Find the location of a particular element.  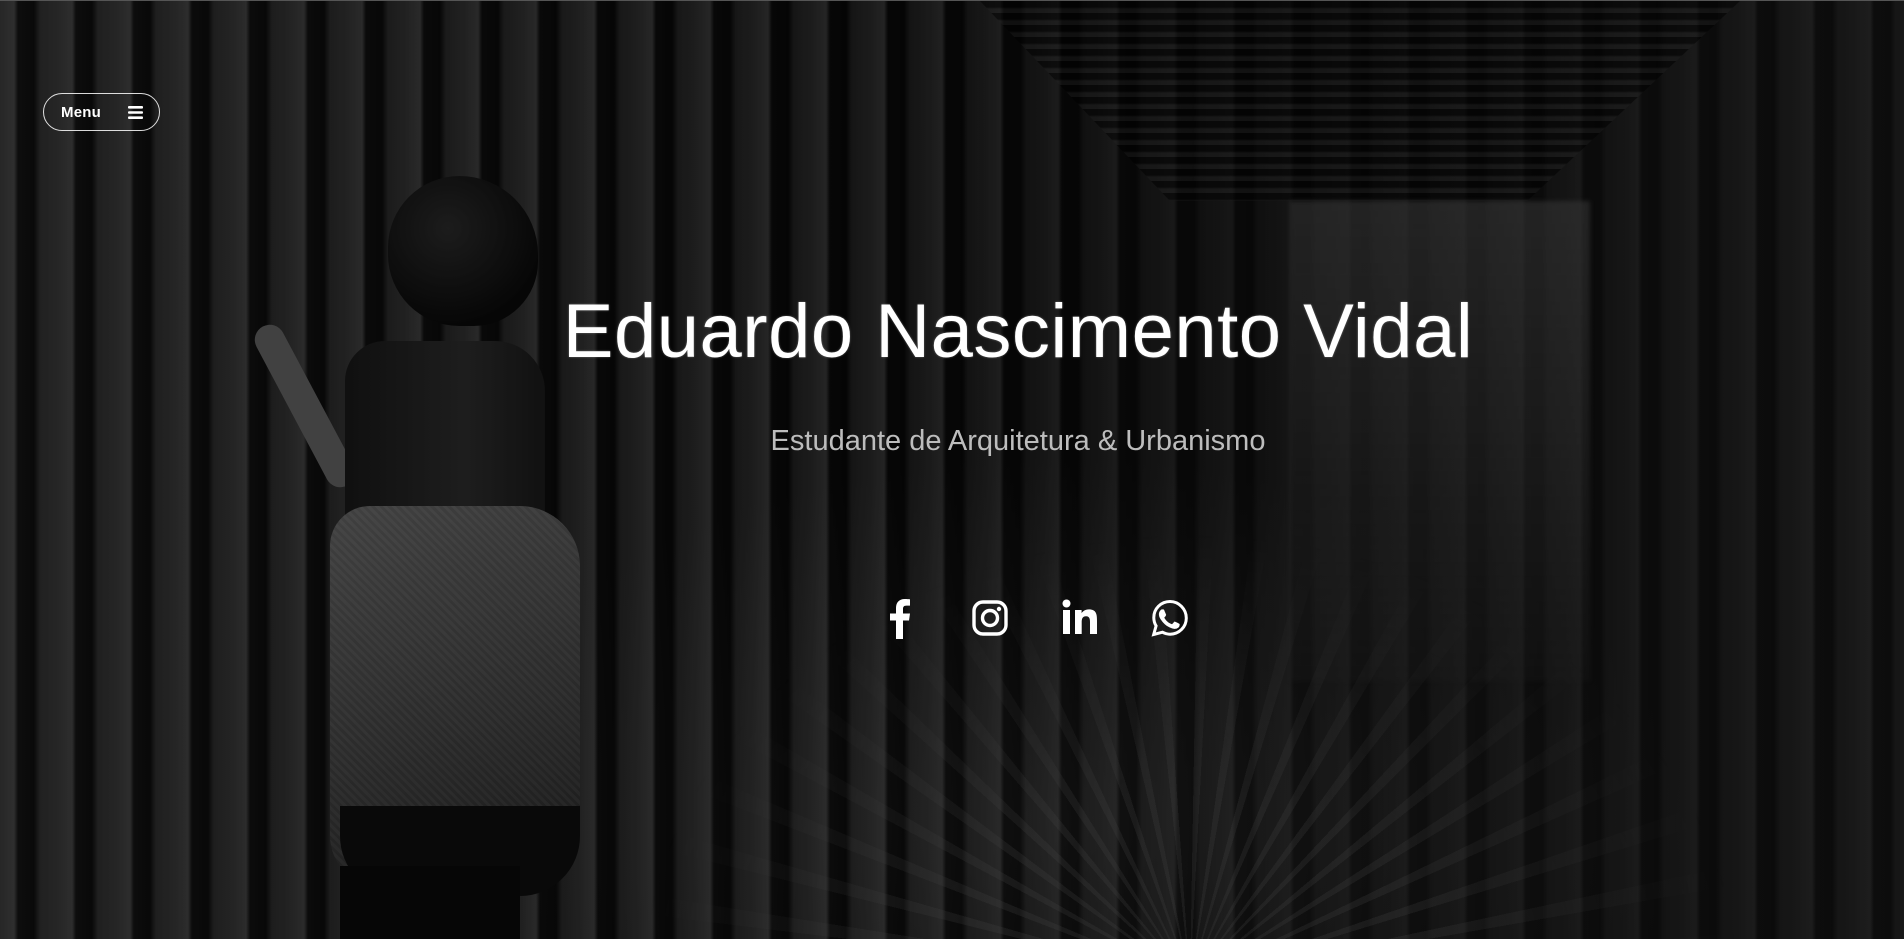

hamburger-icon is located at coordinates (135, 112).